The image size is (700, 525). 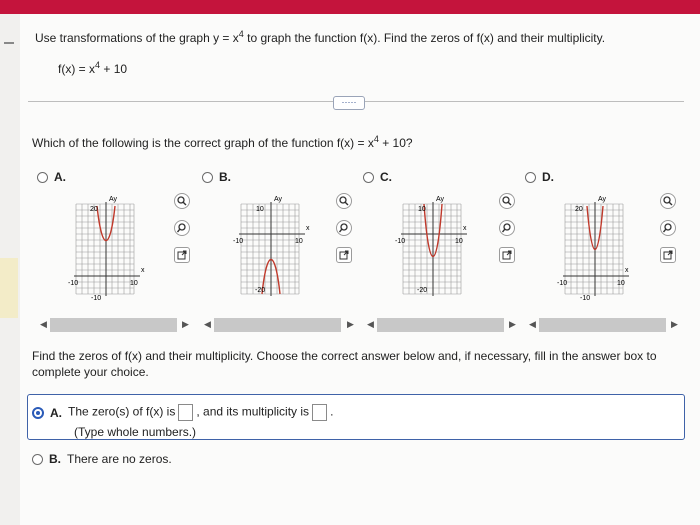 What do you see at coordinates (9, 43) in the screenshot?
I see `left-edge-mark` at bounding box center [9, 43].